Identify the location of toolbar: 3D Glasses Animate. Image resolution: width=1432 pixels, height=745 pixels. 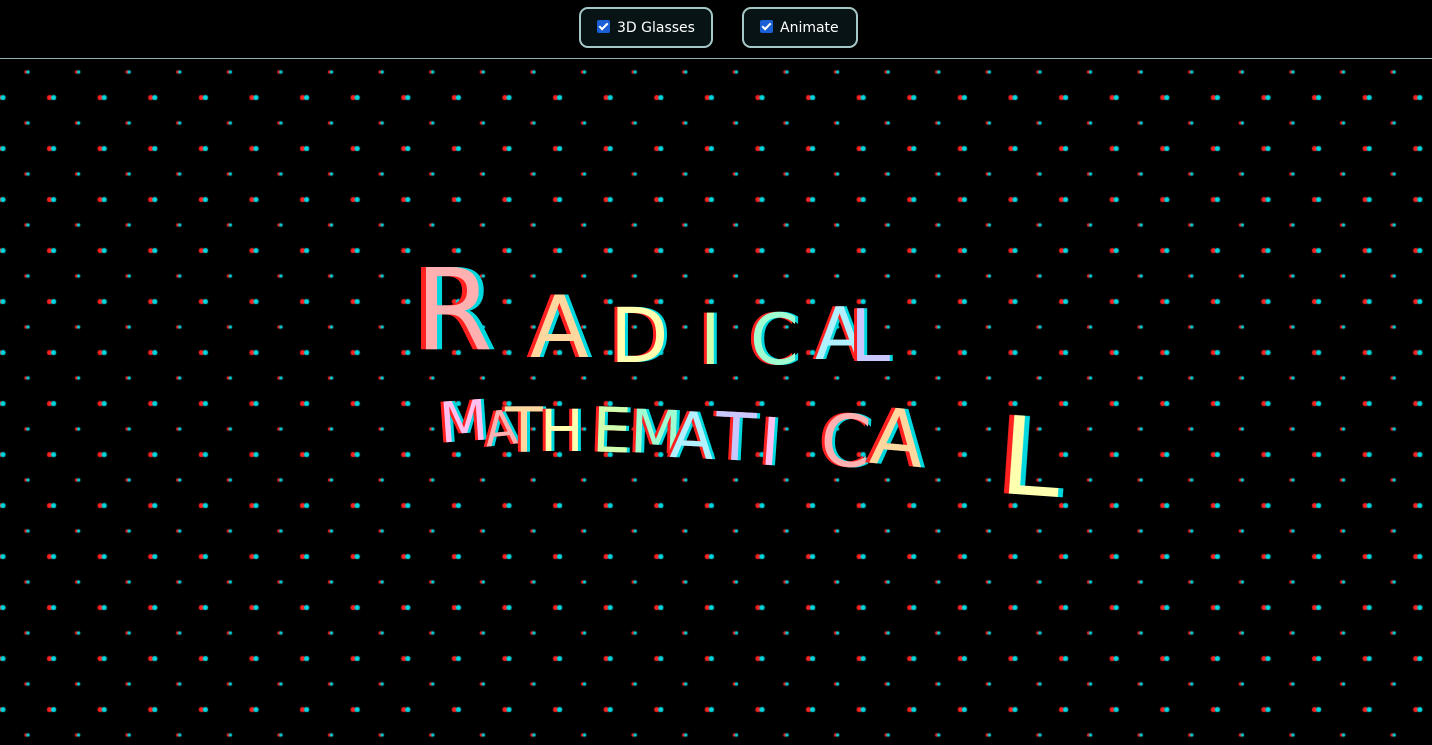
(716, 29).